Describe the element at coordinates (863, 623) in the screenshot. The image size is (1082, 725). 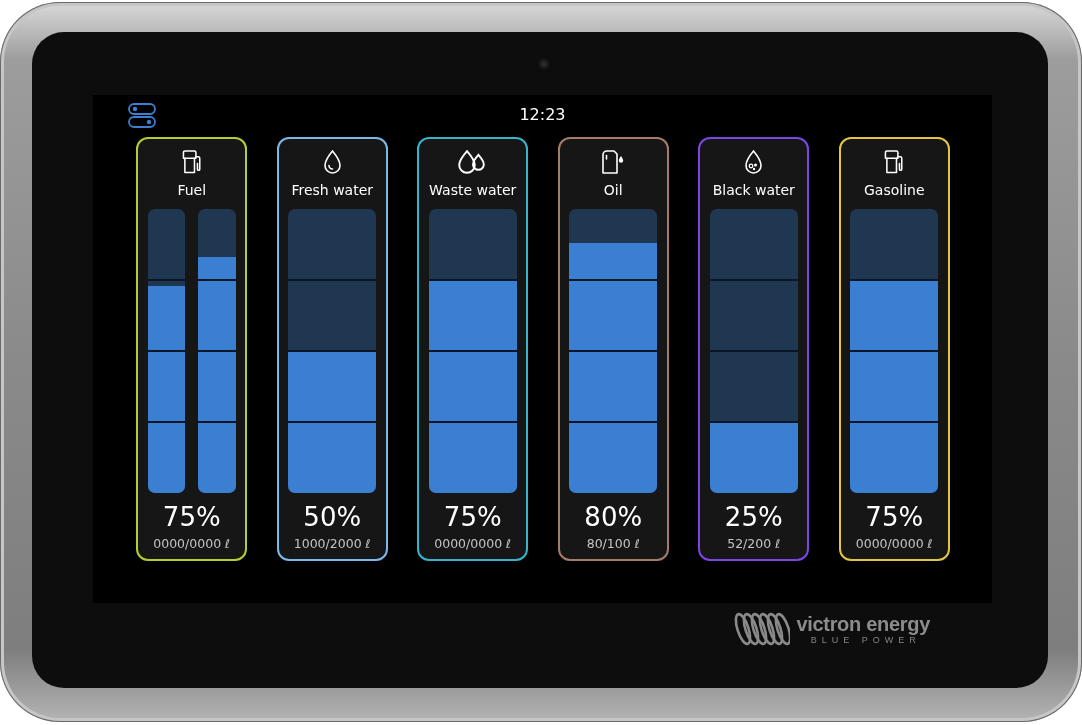
I see `brand-name: victron energy` at that location.